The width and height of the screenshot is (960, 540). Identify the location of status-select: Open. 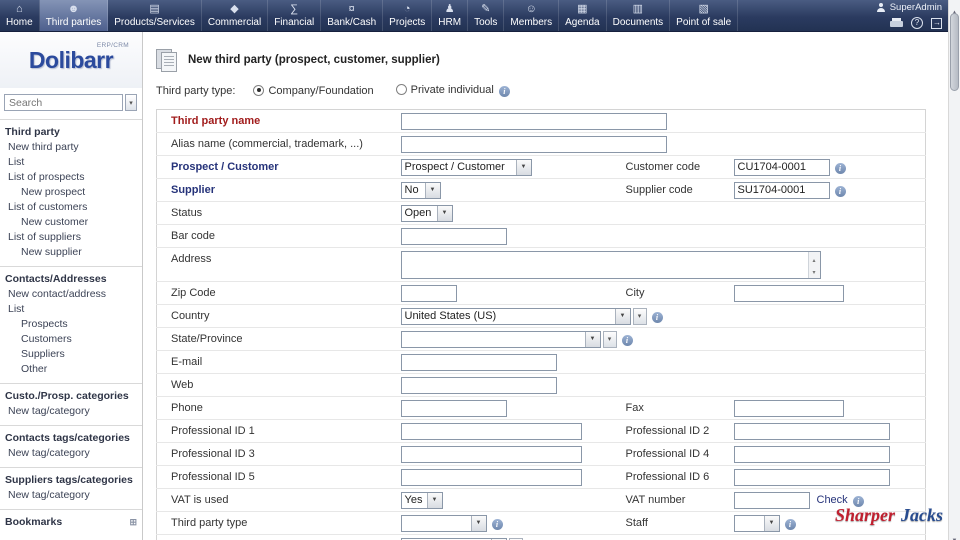
(426, 213).